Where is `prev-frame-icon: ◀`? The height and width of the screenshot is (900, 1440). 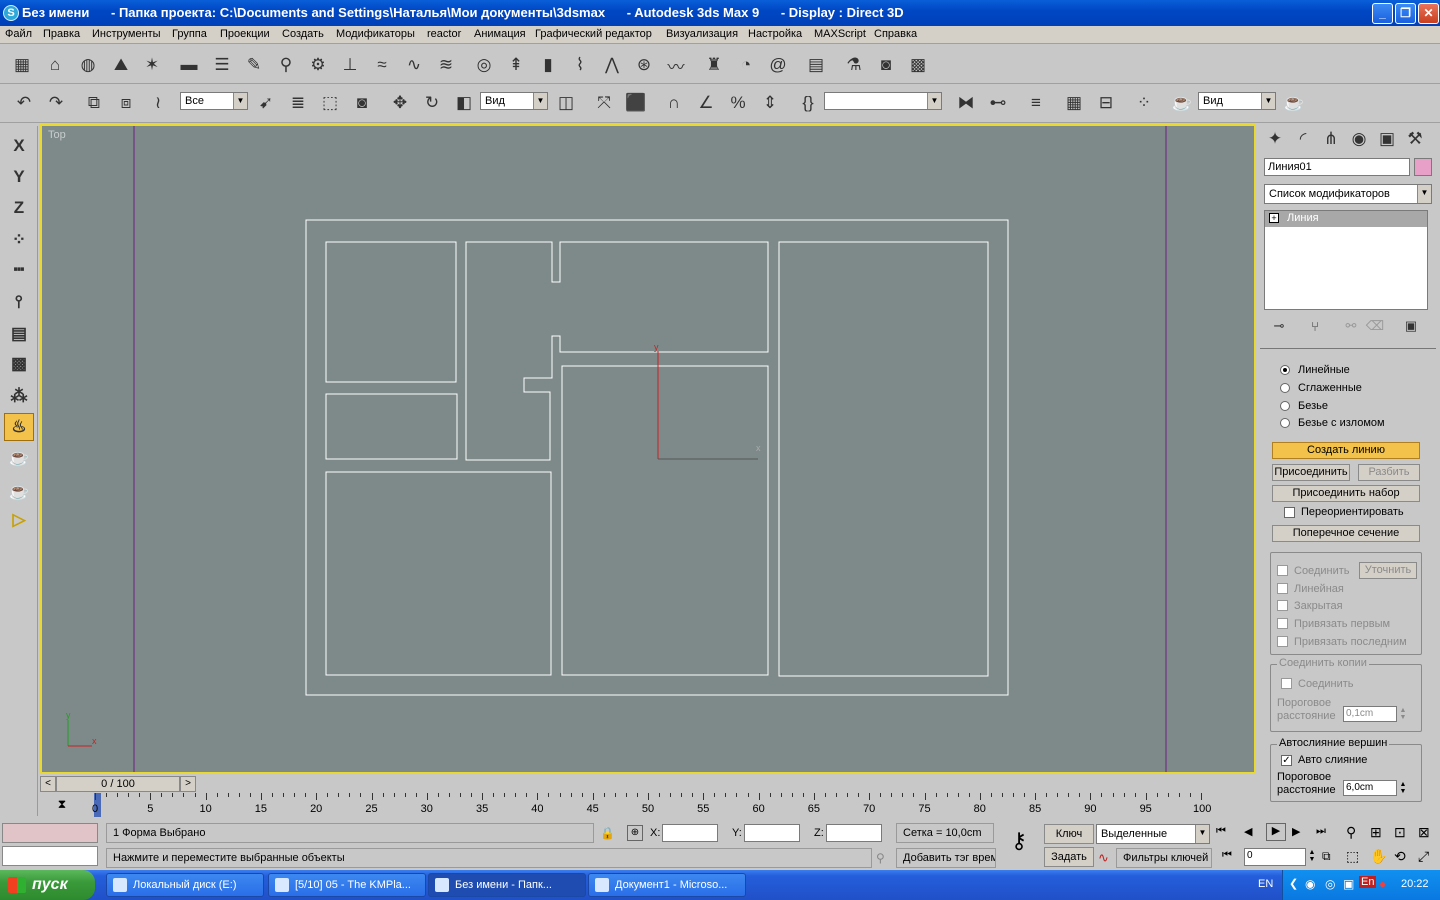 prev-frame-icon: ◀ is located at coordinates (1248, 831).